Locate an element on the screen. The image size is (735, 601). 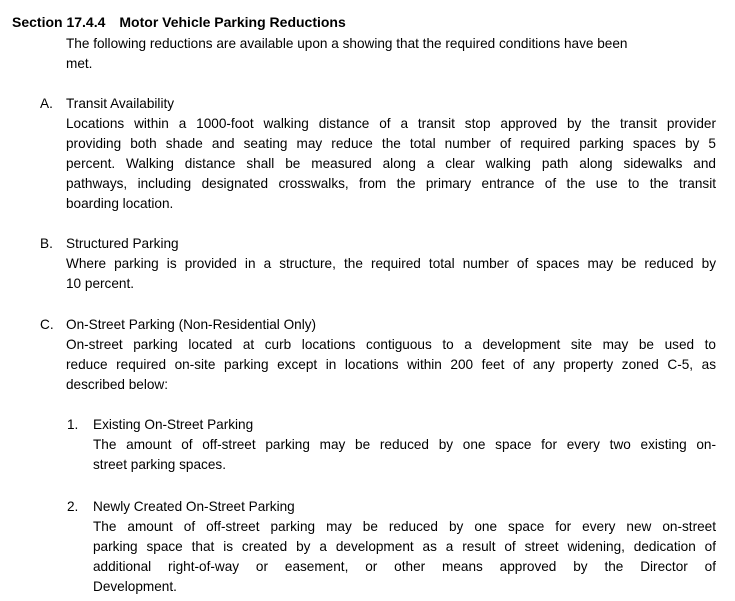
list-item-a-title: Transit Availability is located at coordinates (120, 103).